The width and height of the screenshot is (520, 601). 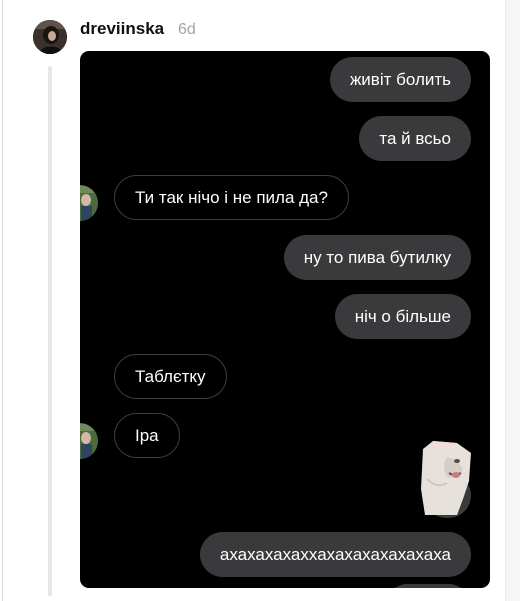 What do you see at coordinates (147, 435) in the screenshot?
I see `message-incoming: Іра` at bounding box center [147, 435].